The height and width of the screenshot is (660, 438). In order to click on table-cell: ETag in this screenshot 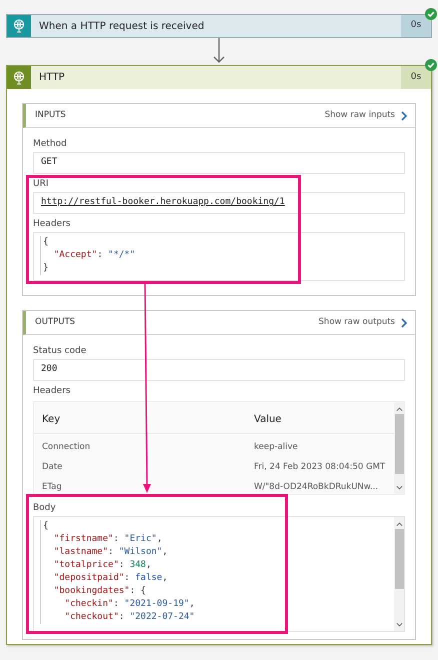, I will do `click(52, 487)`.